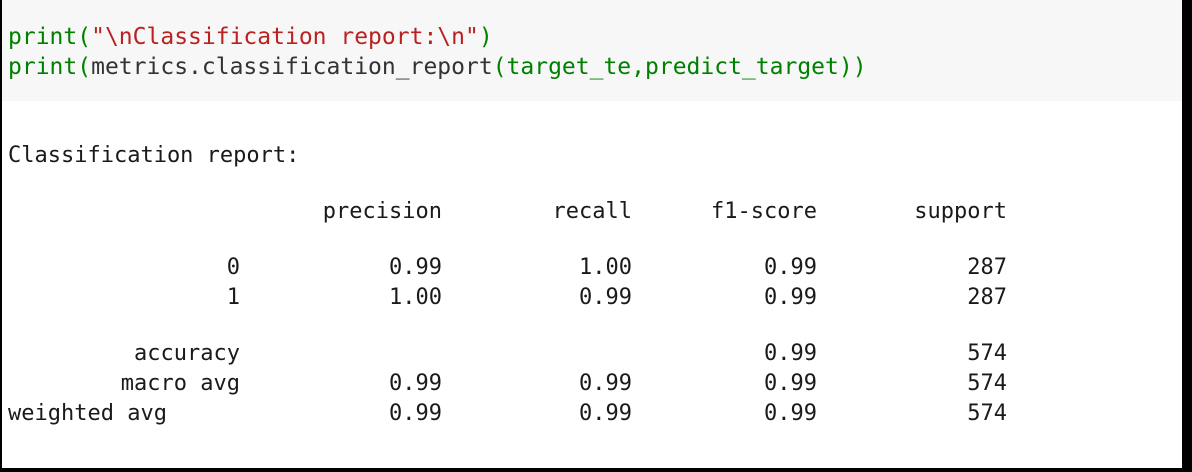 This screenshot has width=1192, height=472. Describe the element at coordinates (285, 37) in the screenshot. I see `string-literal: "\nClassification report:\n"` at that location.